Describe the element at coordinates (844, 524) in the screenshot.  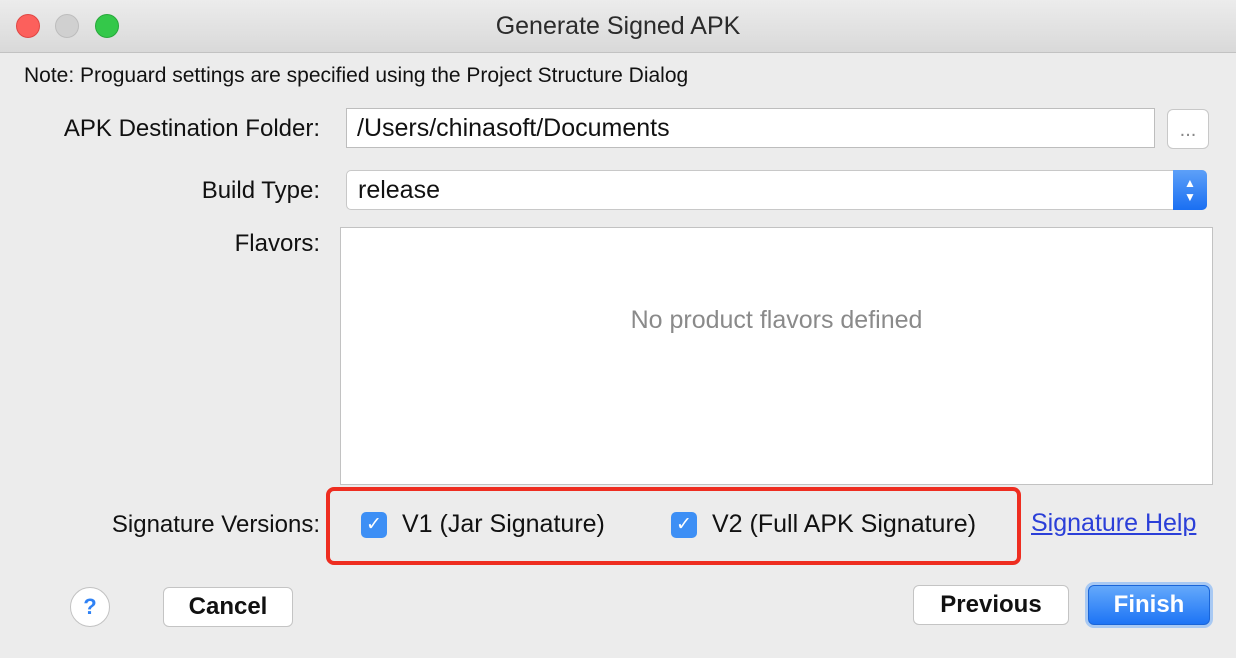
I see `v2-signature-label: V2 (Full APK Signature)` at that location.